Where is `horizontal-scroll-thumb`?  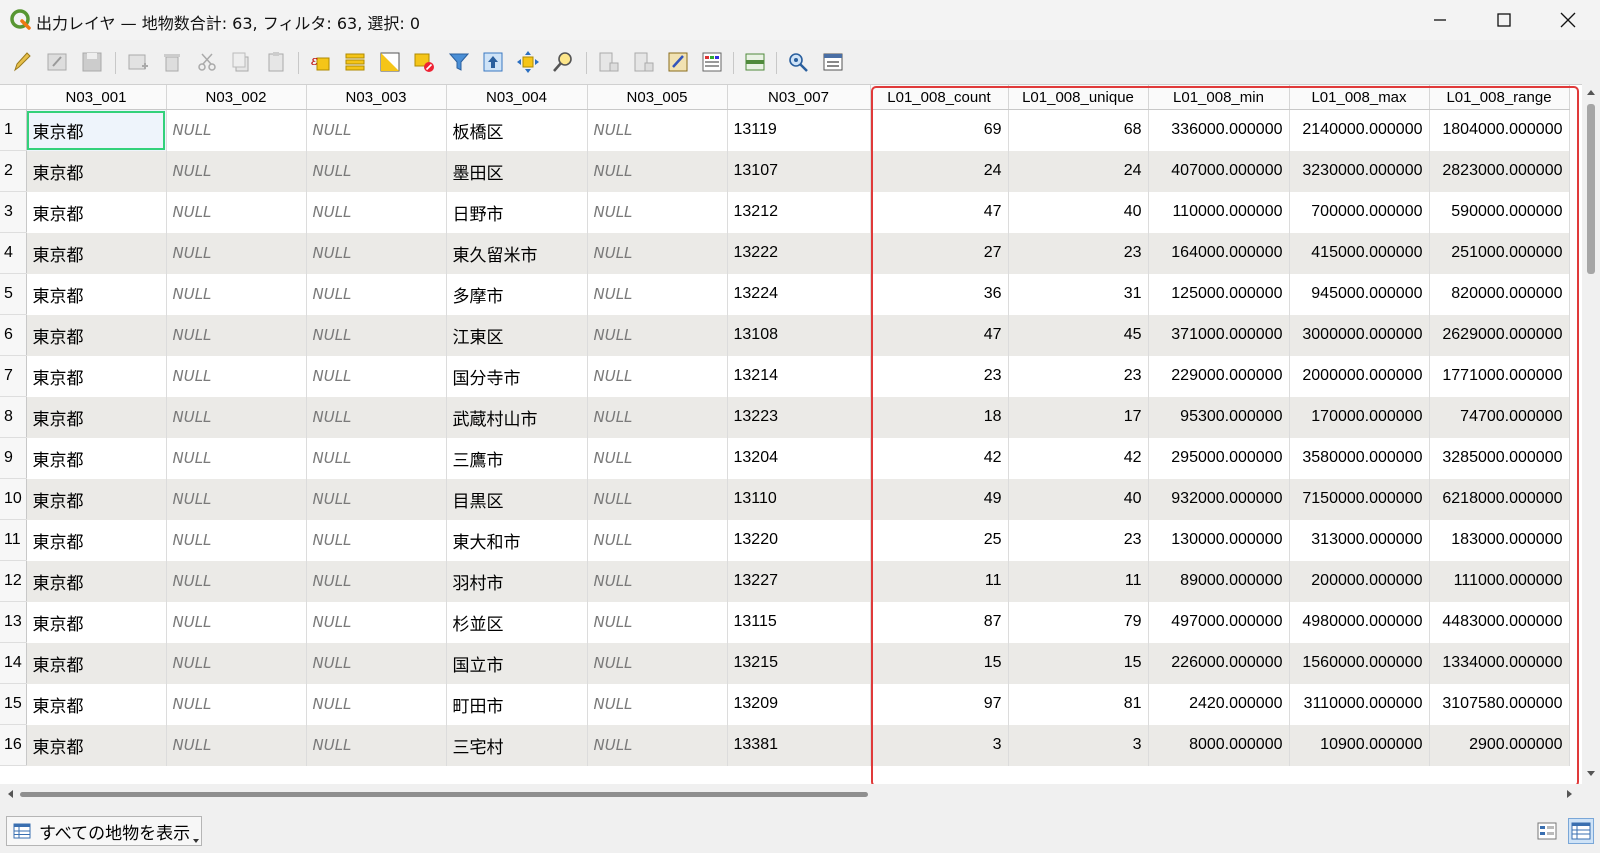
horizontal-scroll-thumb is located at coordinates (444, 794).